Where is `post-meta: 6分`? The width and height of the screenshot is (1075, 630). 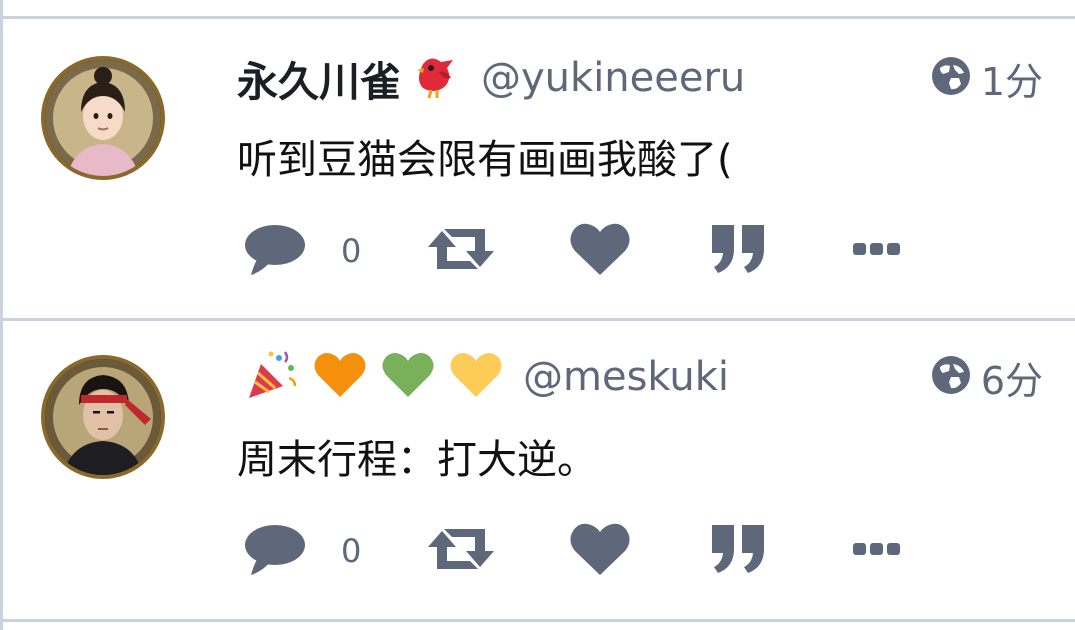
post-meta: 6分 is located at coordinates (987, 377).